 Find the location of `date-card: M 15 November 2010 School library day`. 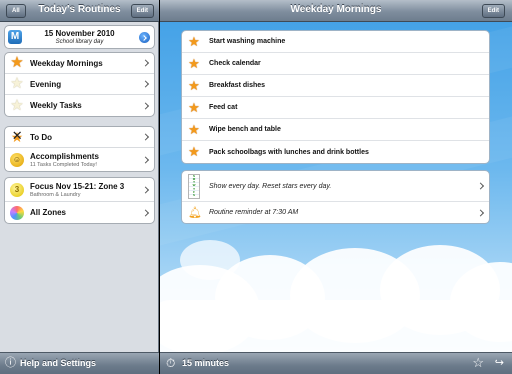

date-card: M 15 November 2010 School library day is located at coordinates (79, 37).